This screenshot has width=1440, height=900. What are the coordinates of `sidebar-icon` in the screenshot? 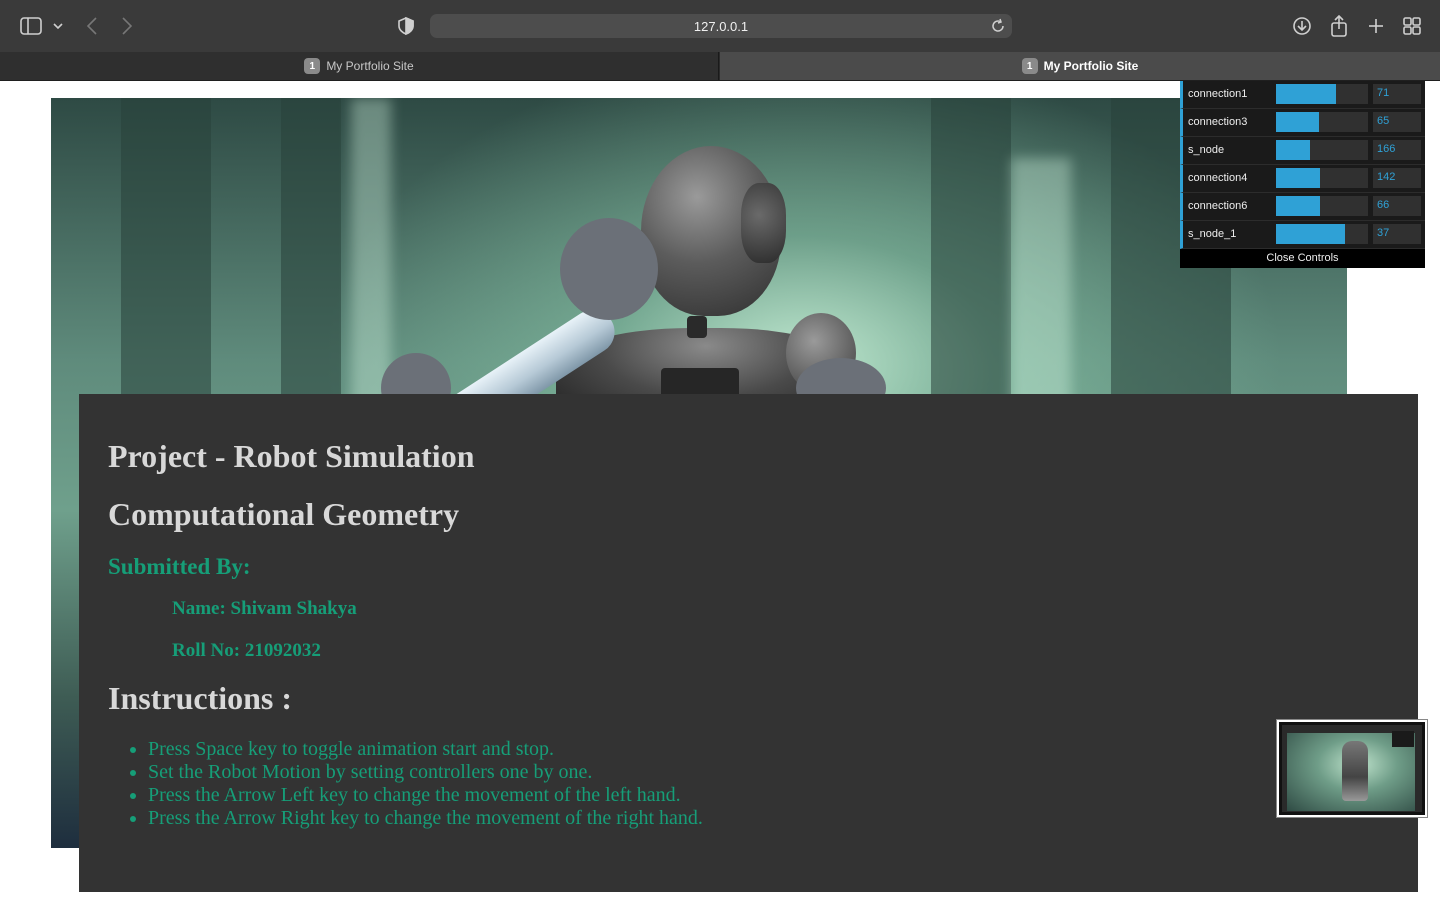 It's located at (31, 26).